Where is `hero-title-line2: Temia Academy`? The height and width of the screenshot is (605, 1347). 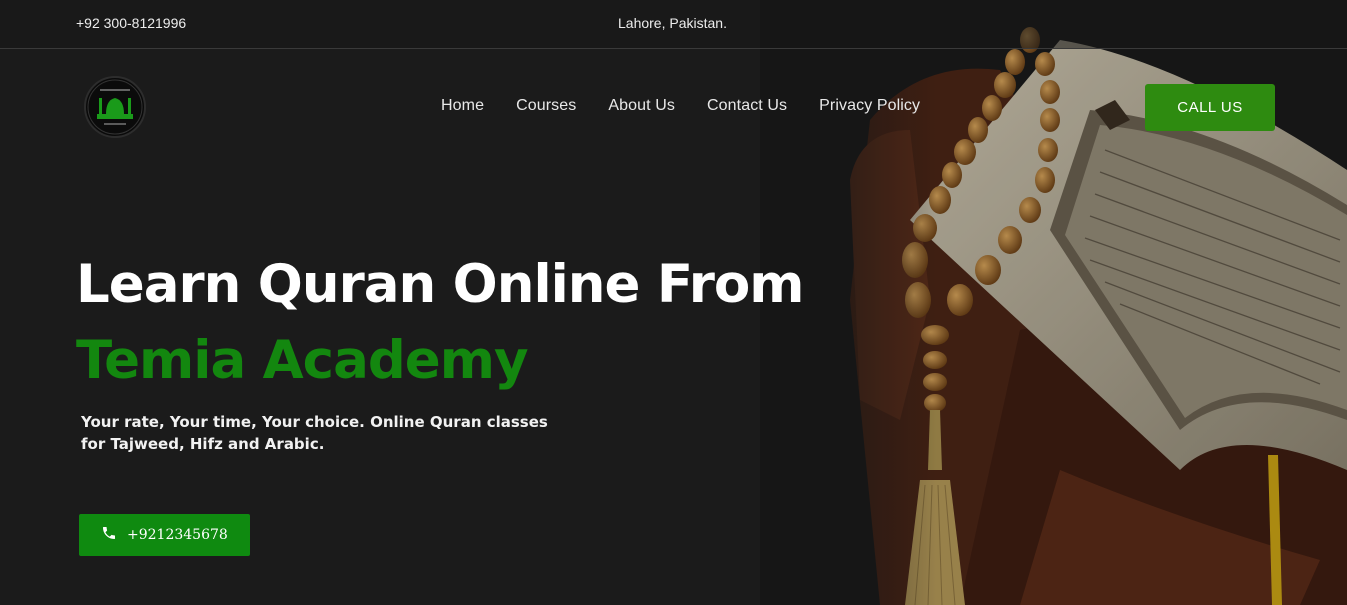
hero-title-line2: Temia Academy is located at coordinates (302, 360).